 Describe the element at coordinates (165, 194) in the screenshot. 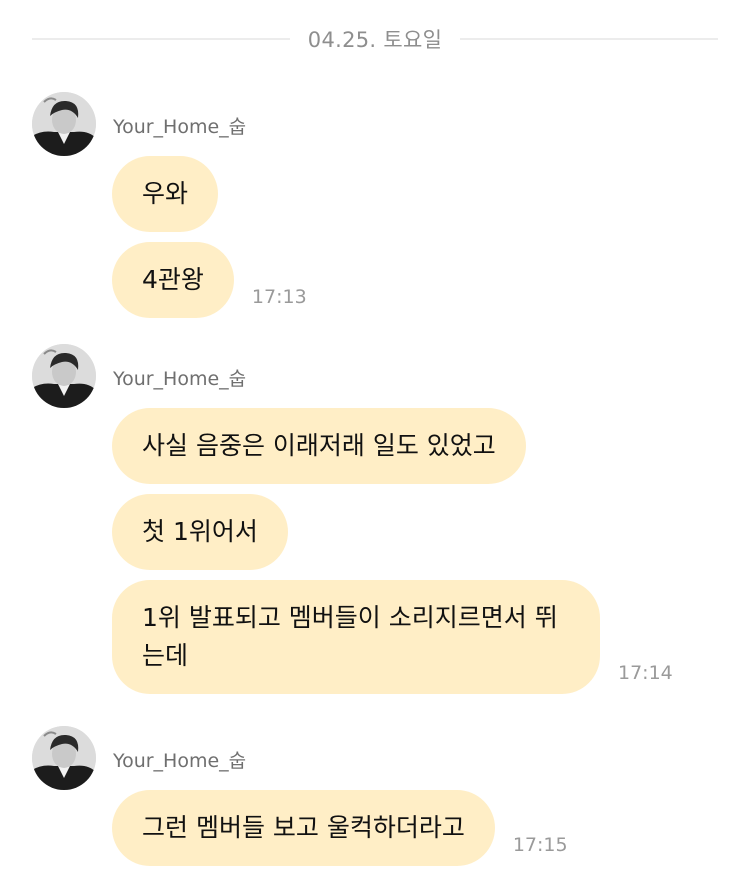

I see `message-bubble: 우와` at that location.